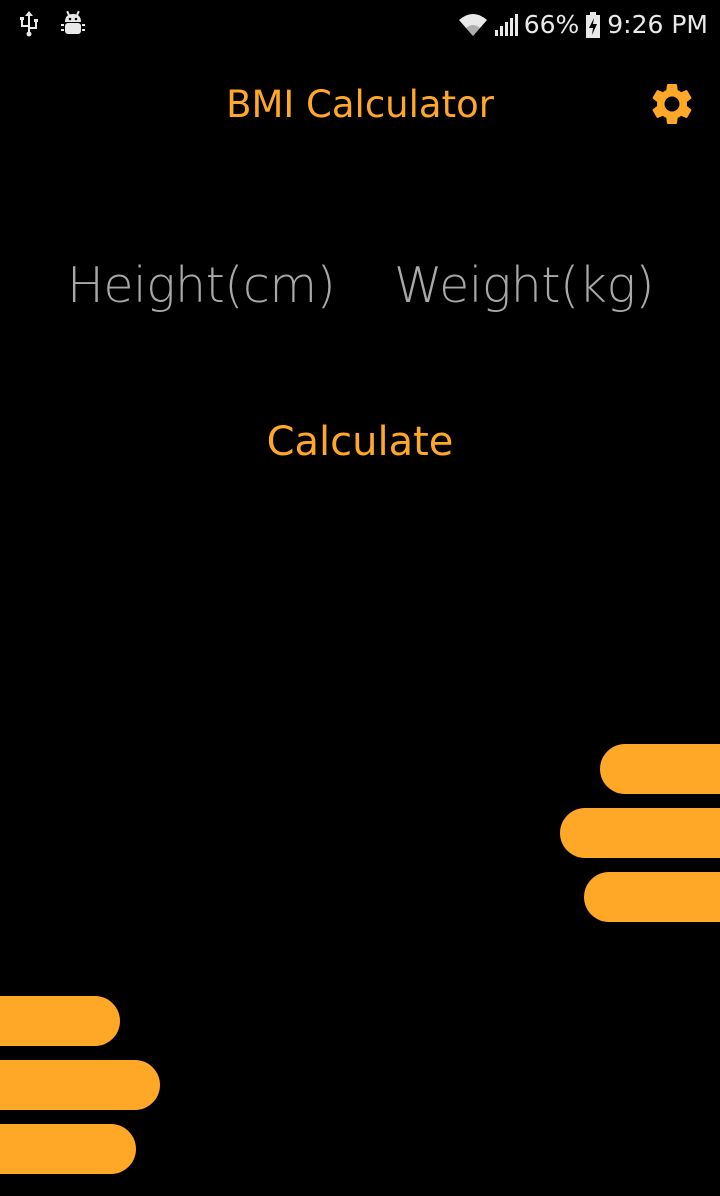  Describe the element at coordinates (31, 24) in the screenshot. I see `usb-icon` at that location.